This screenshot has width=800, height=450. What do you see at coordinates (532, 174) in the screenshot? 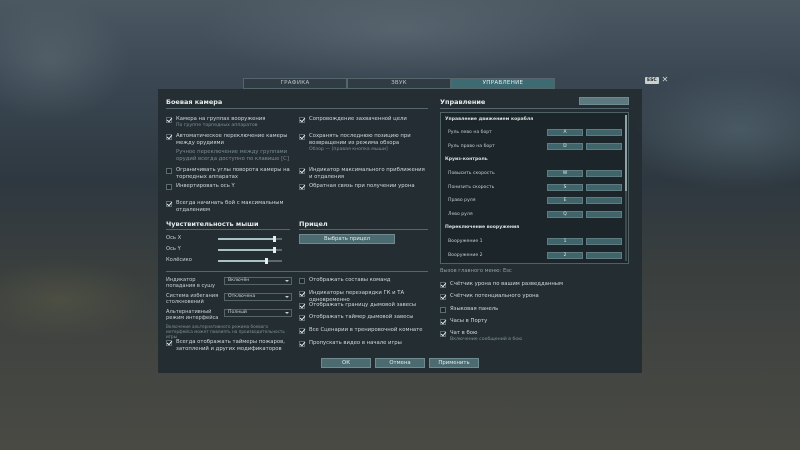
I see `binding-row: Повысить скорость W` at bounding box center [532, 174].